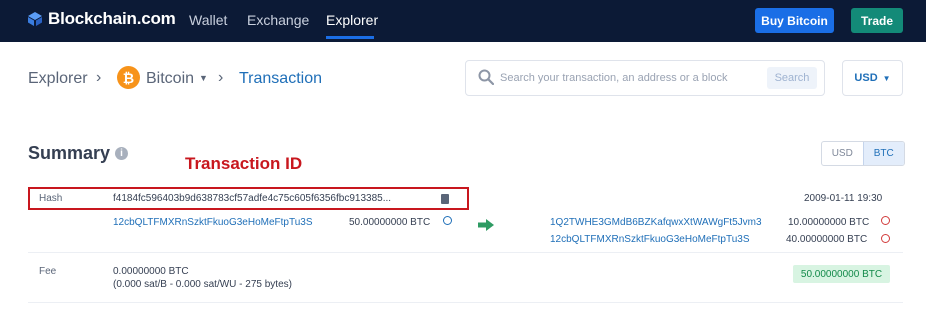 The image size is (926, 316). Describe the element at coordinates (121, 153) in the screenshot. I see `info-icon: i` at that location.